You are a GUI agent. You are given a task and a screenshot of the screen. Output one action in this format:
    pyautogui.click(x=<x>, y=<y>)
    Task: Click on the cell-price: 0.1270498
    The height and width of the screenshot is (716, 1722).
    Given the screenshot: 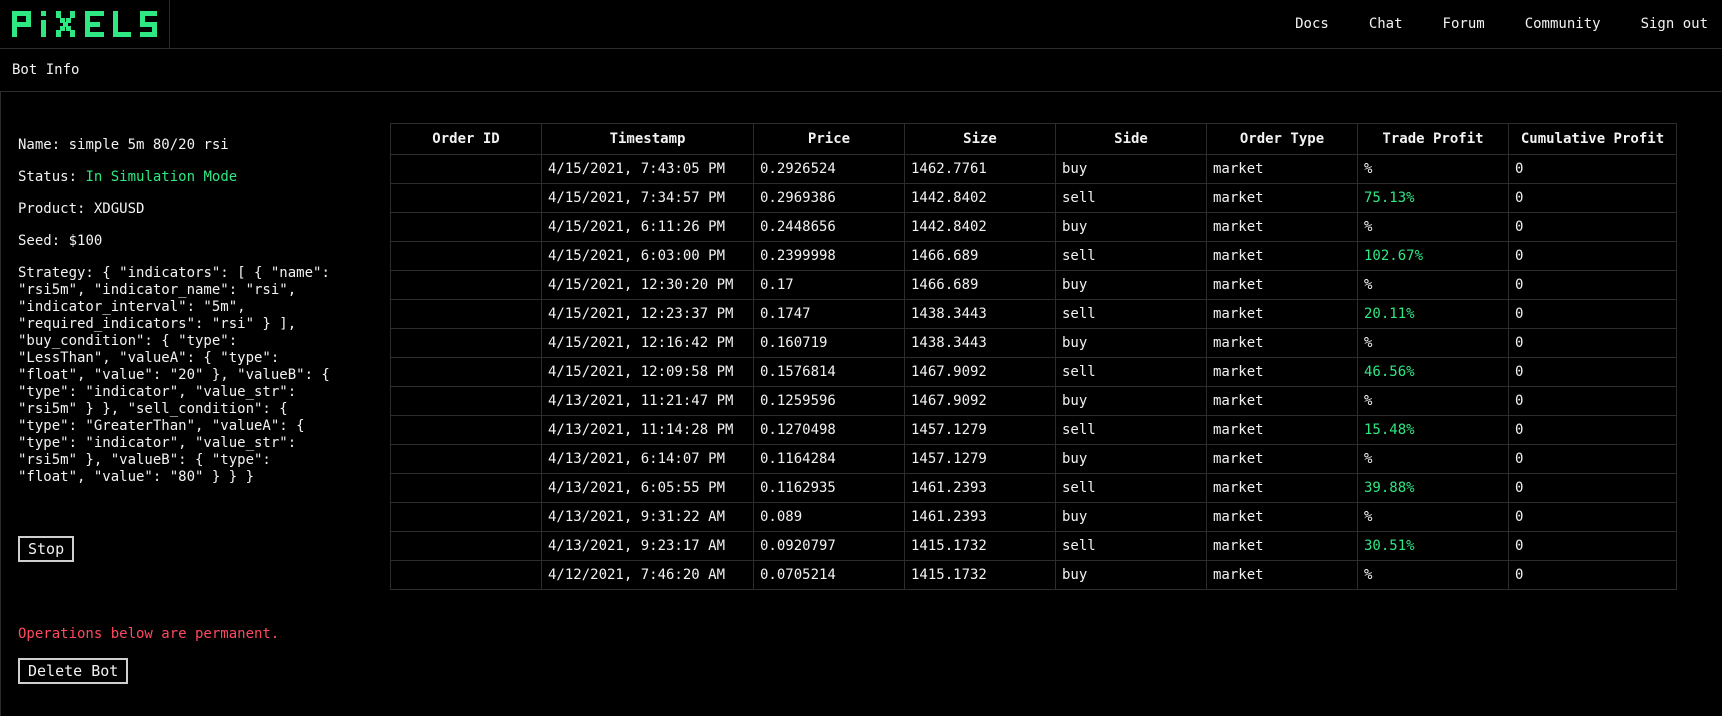 What is the action you would take?
    pyautogui.click(x=829, y=430)
    